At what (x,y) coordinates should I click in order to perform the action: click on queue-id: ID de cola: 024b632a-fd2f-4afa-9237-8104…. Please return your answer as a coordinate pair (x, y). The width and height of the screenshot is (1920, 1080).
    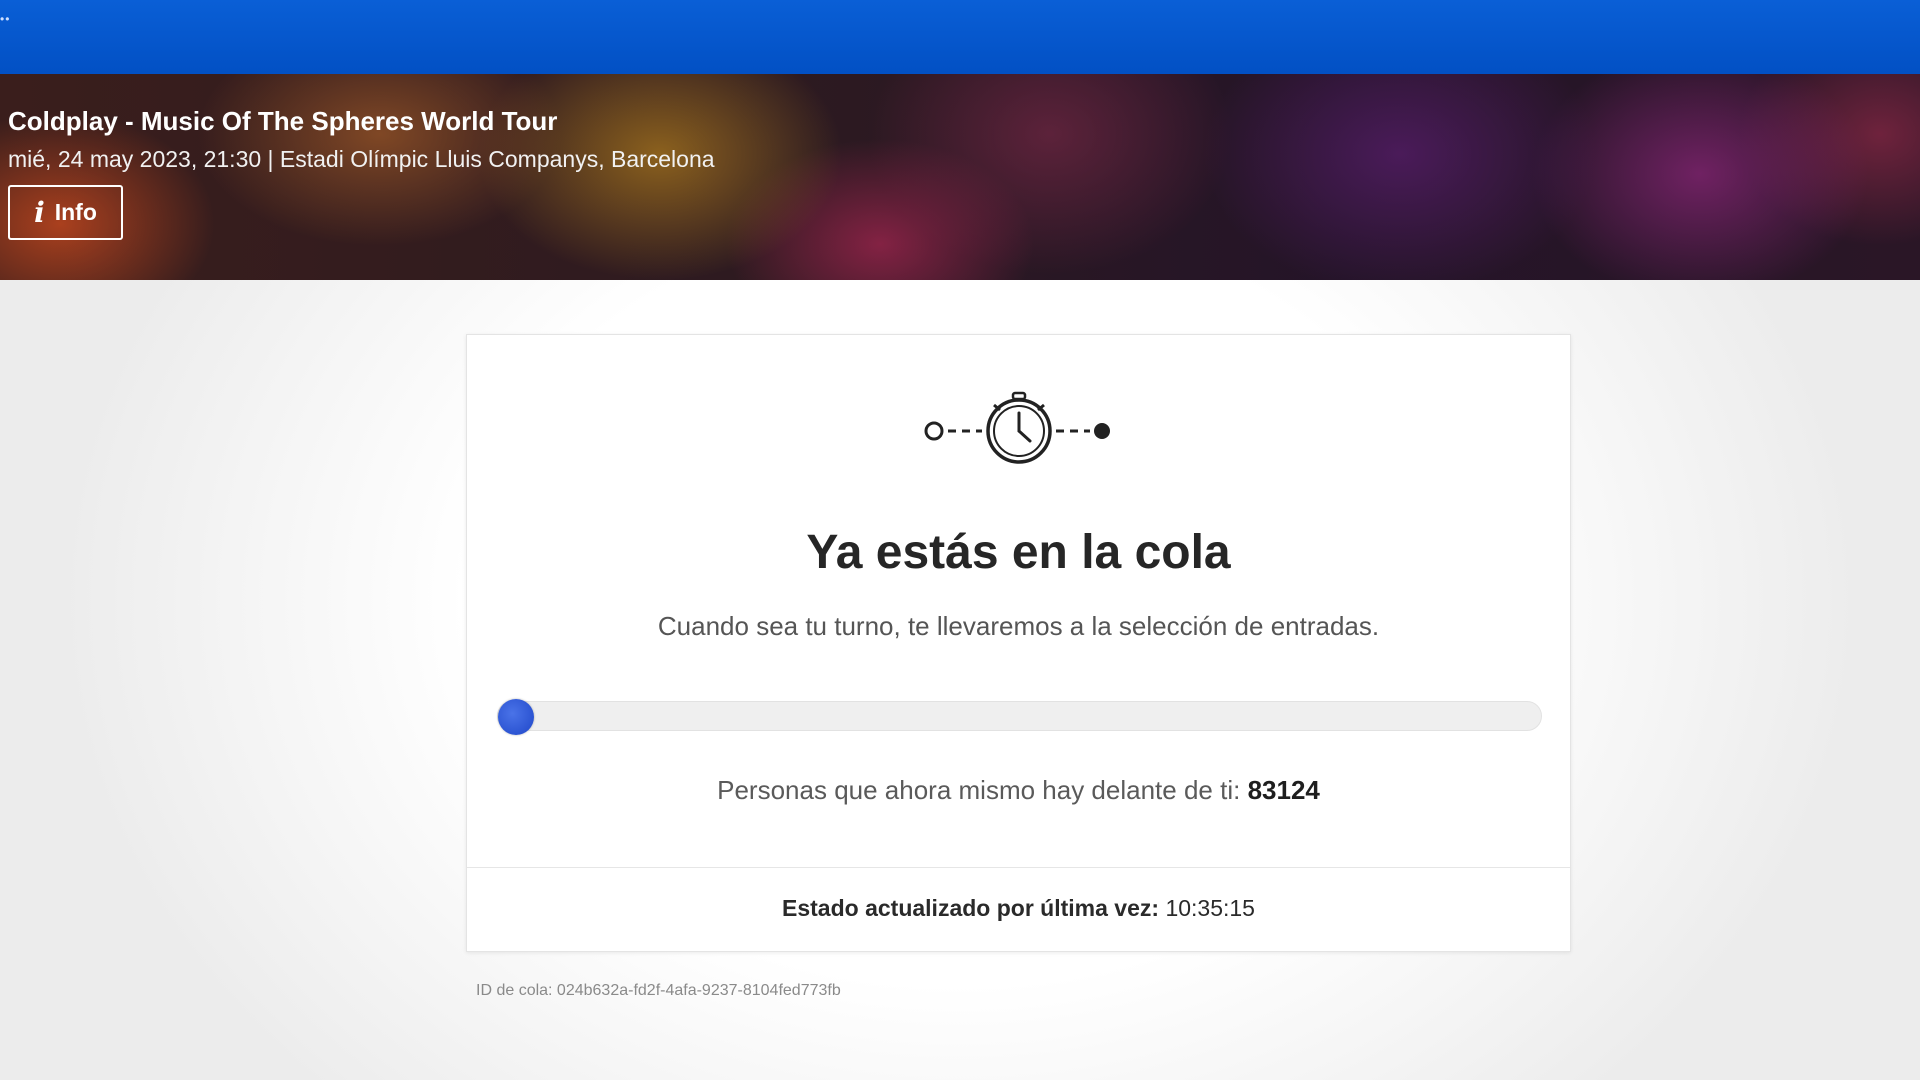
    Looking at the image, I should click on (658, 990).